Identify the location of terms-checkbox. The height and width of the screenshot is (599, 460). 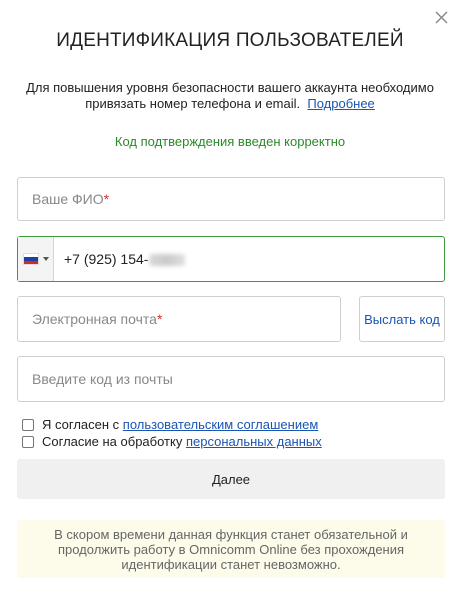
(28, 424).